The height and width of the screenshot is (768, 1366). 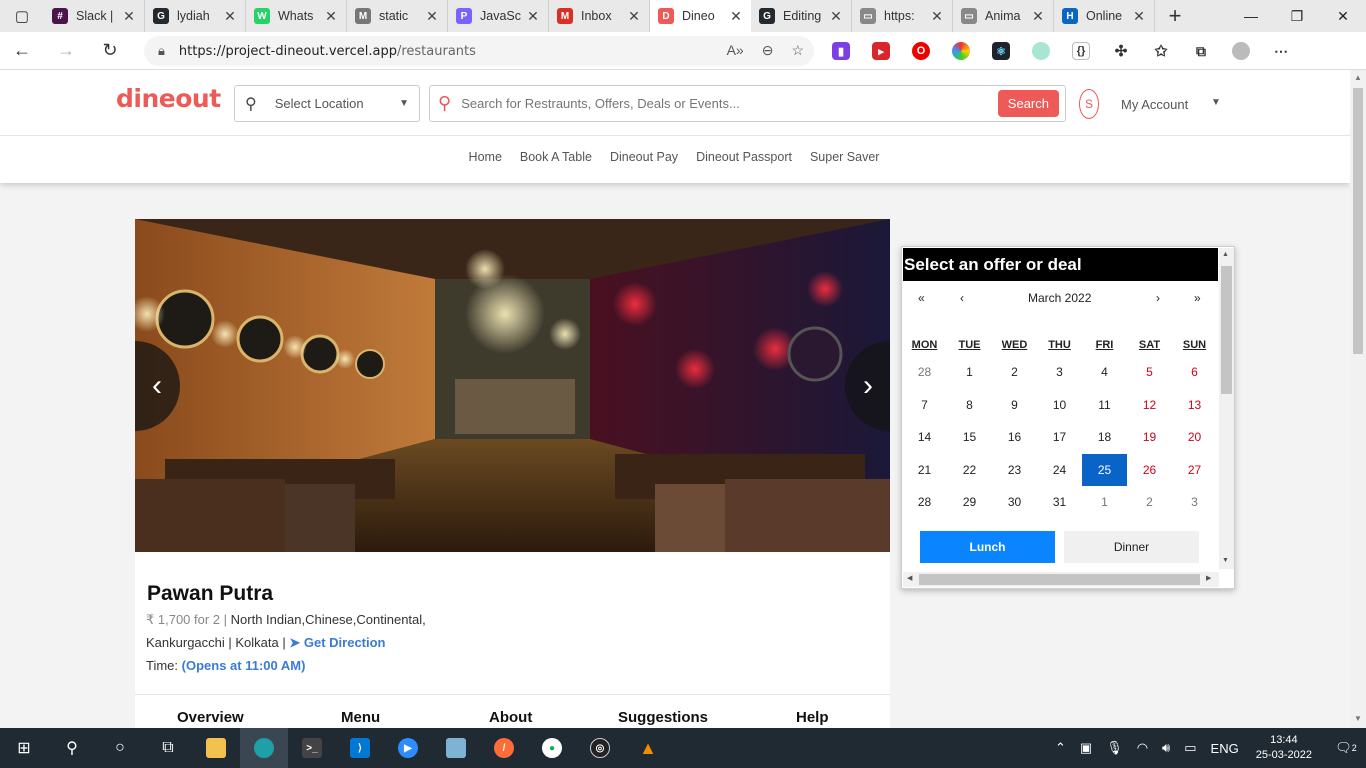 What do you see at coordinates (1086, 748) in the screenshot?
I see `meet-now-icon: ▣` at bounding box center [1086, 748].